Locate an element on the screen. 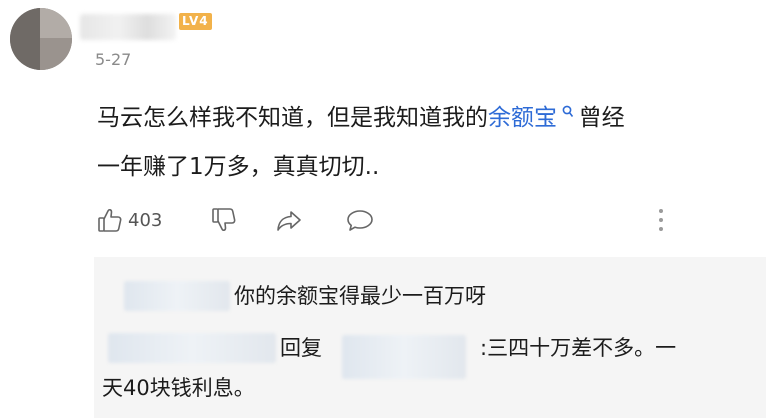 This screenshot has width=766, height=418. reply-button is located at coordinates (360, 220).